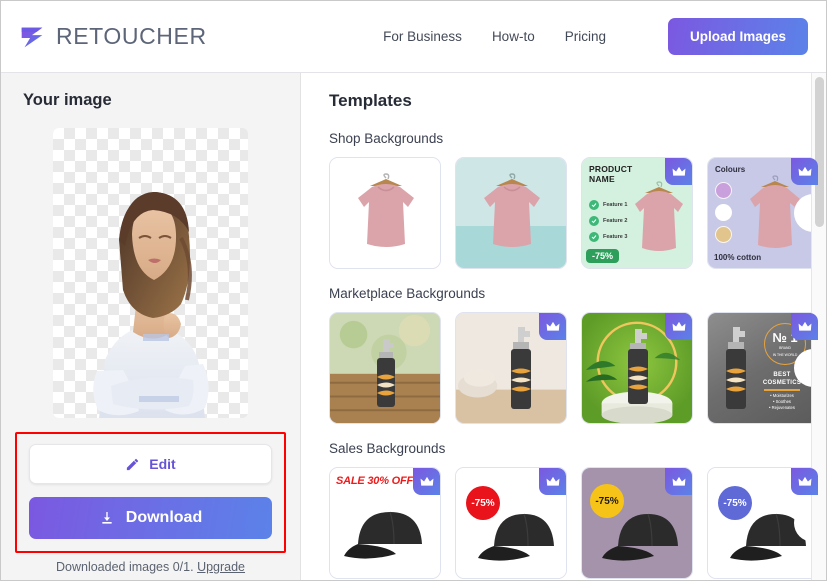  What do you see at coordinates (585, 36) in the screenshot?
I see `nav-pricing: Pricing` at bounding box center [585, 36].